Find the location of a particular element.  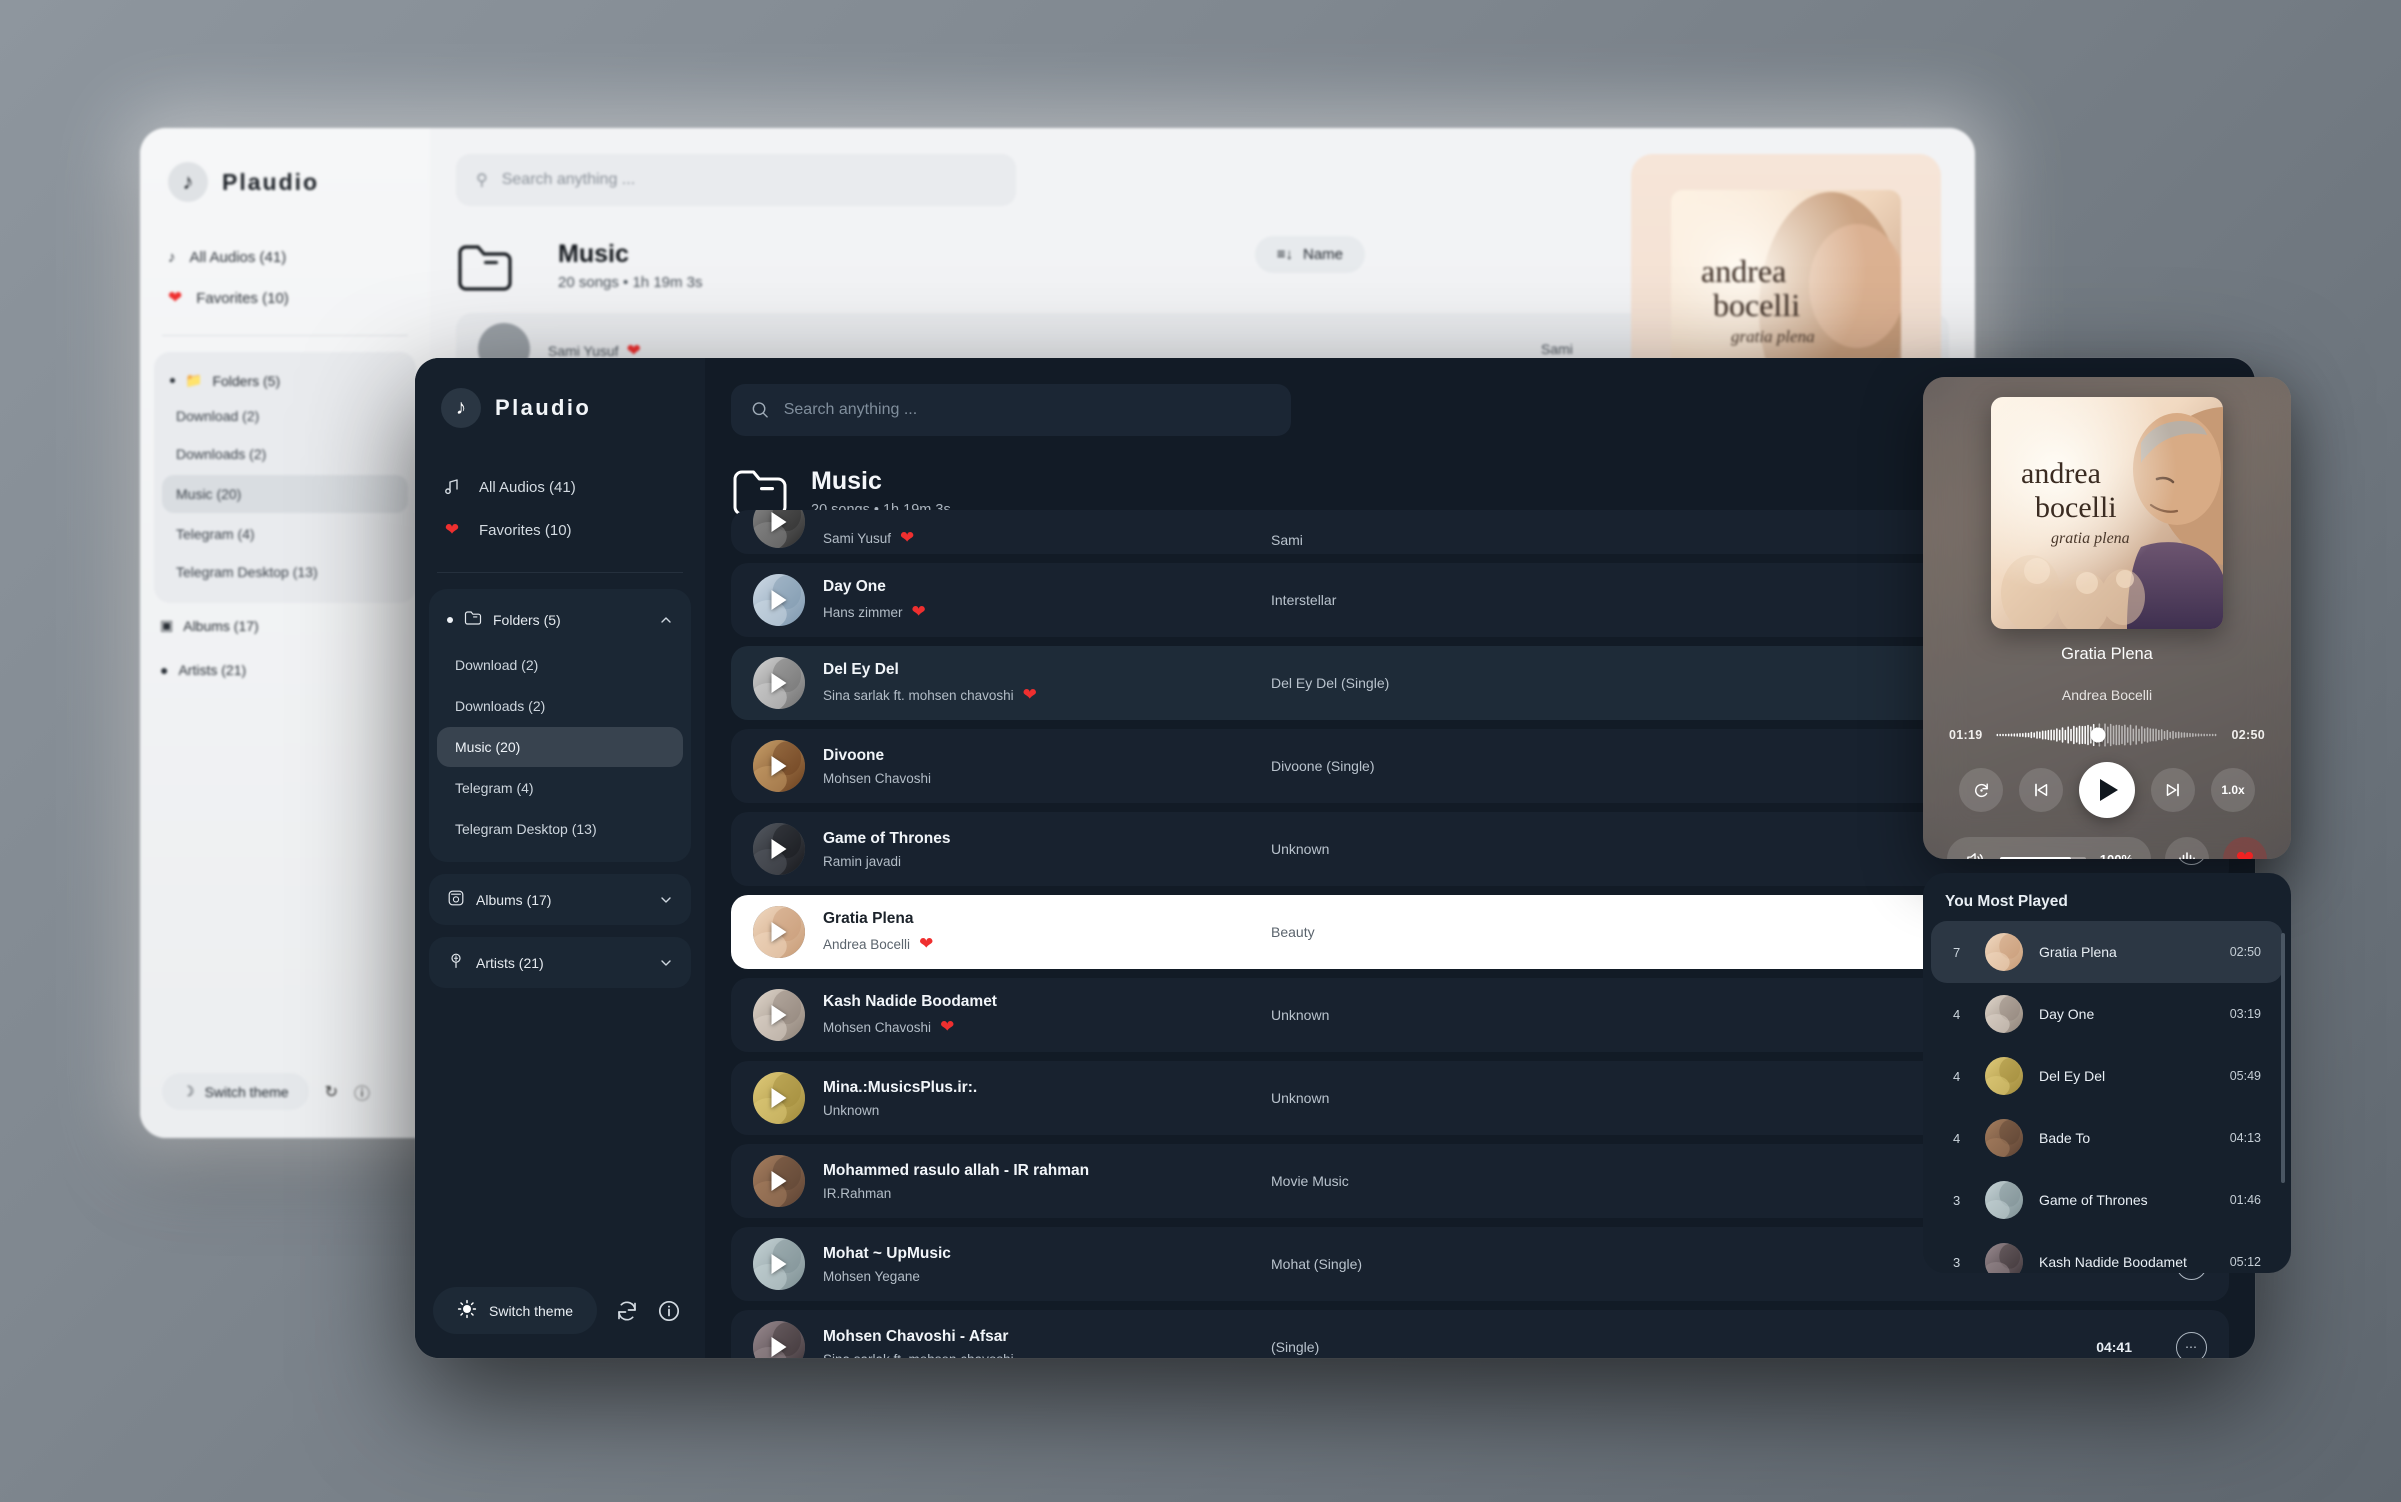

song-duration: 02:50 is located at coordinates (2245, 952).